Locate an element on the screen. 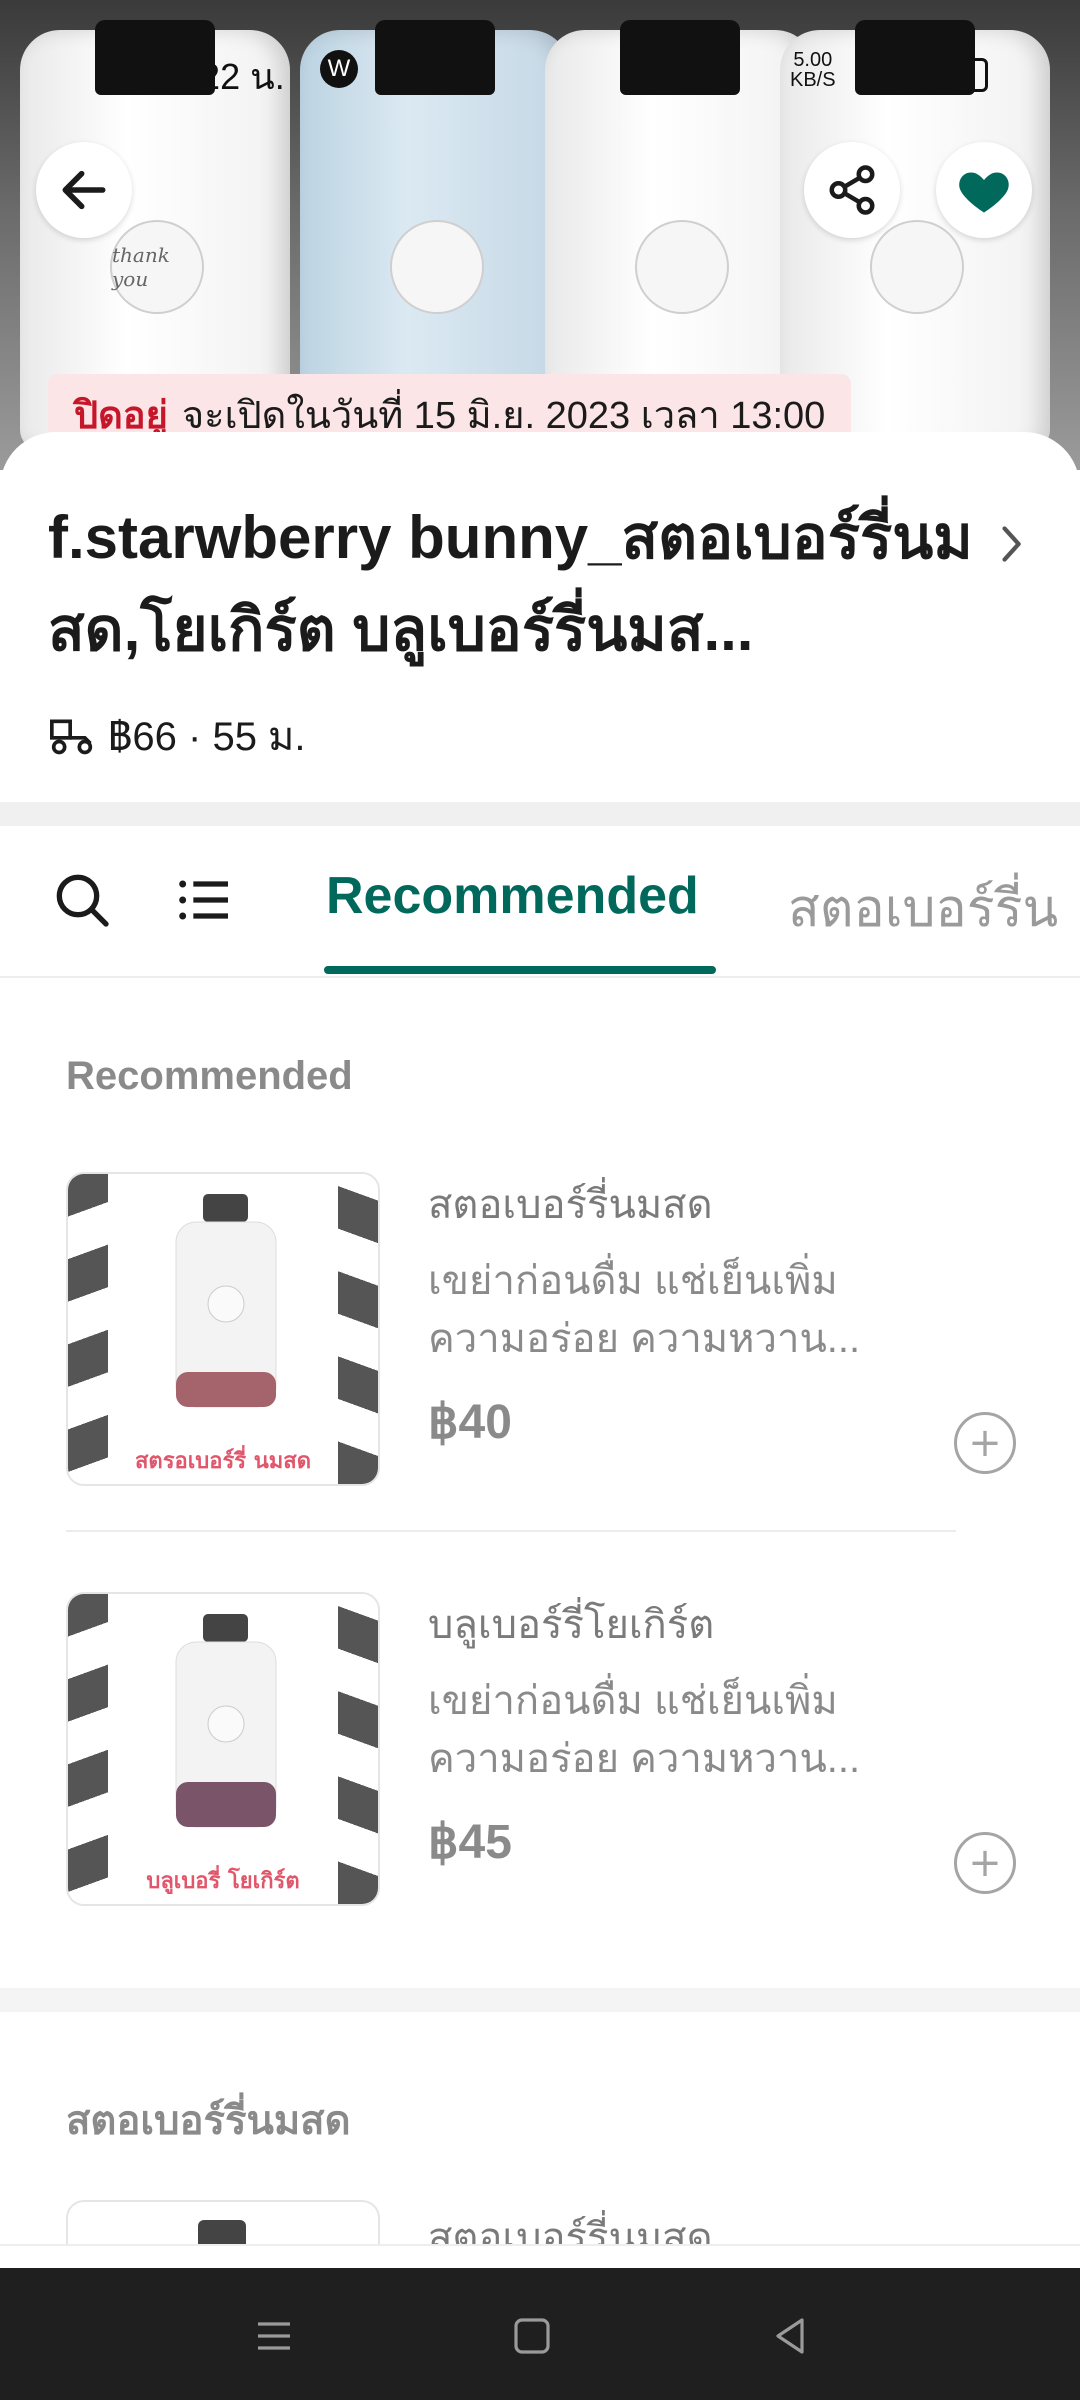 The width and height of the screenshot is (1080, 2400). tab-recommended: Recommended is located at coordinates (512, 896).